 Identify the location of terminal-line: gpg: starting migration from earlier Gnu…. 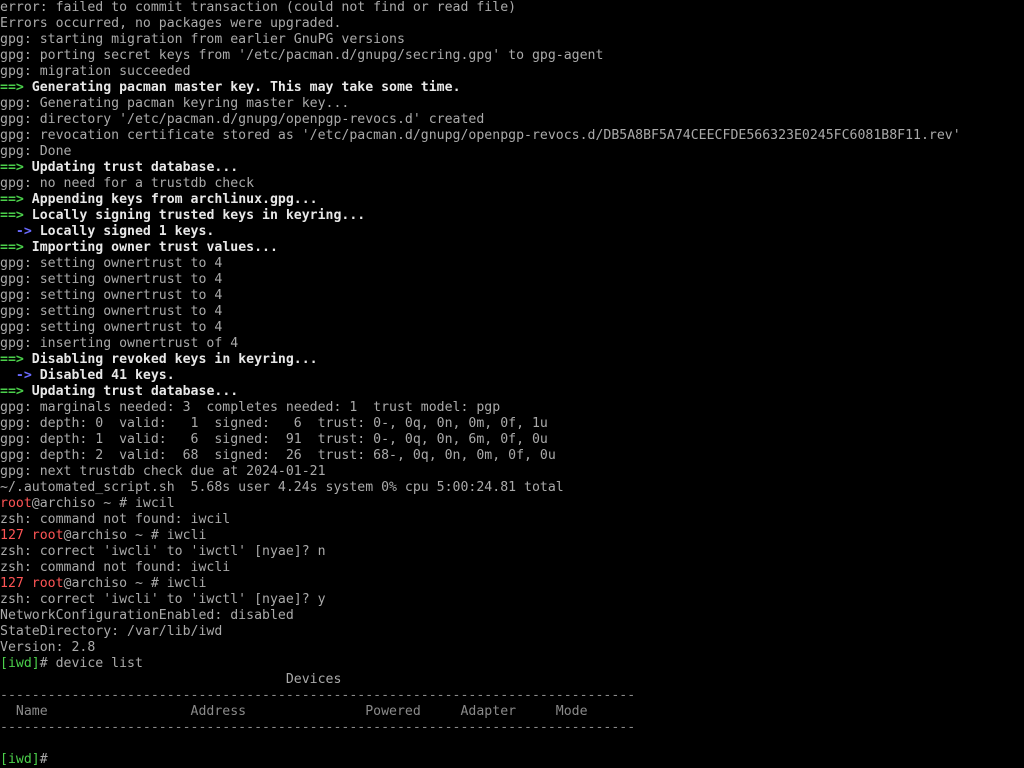
(512, 40).